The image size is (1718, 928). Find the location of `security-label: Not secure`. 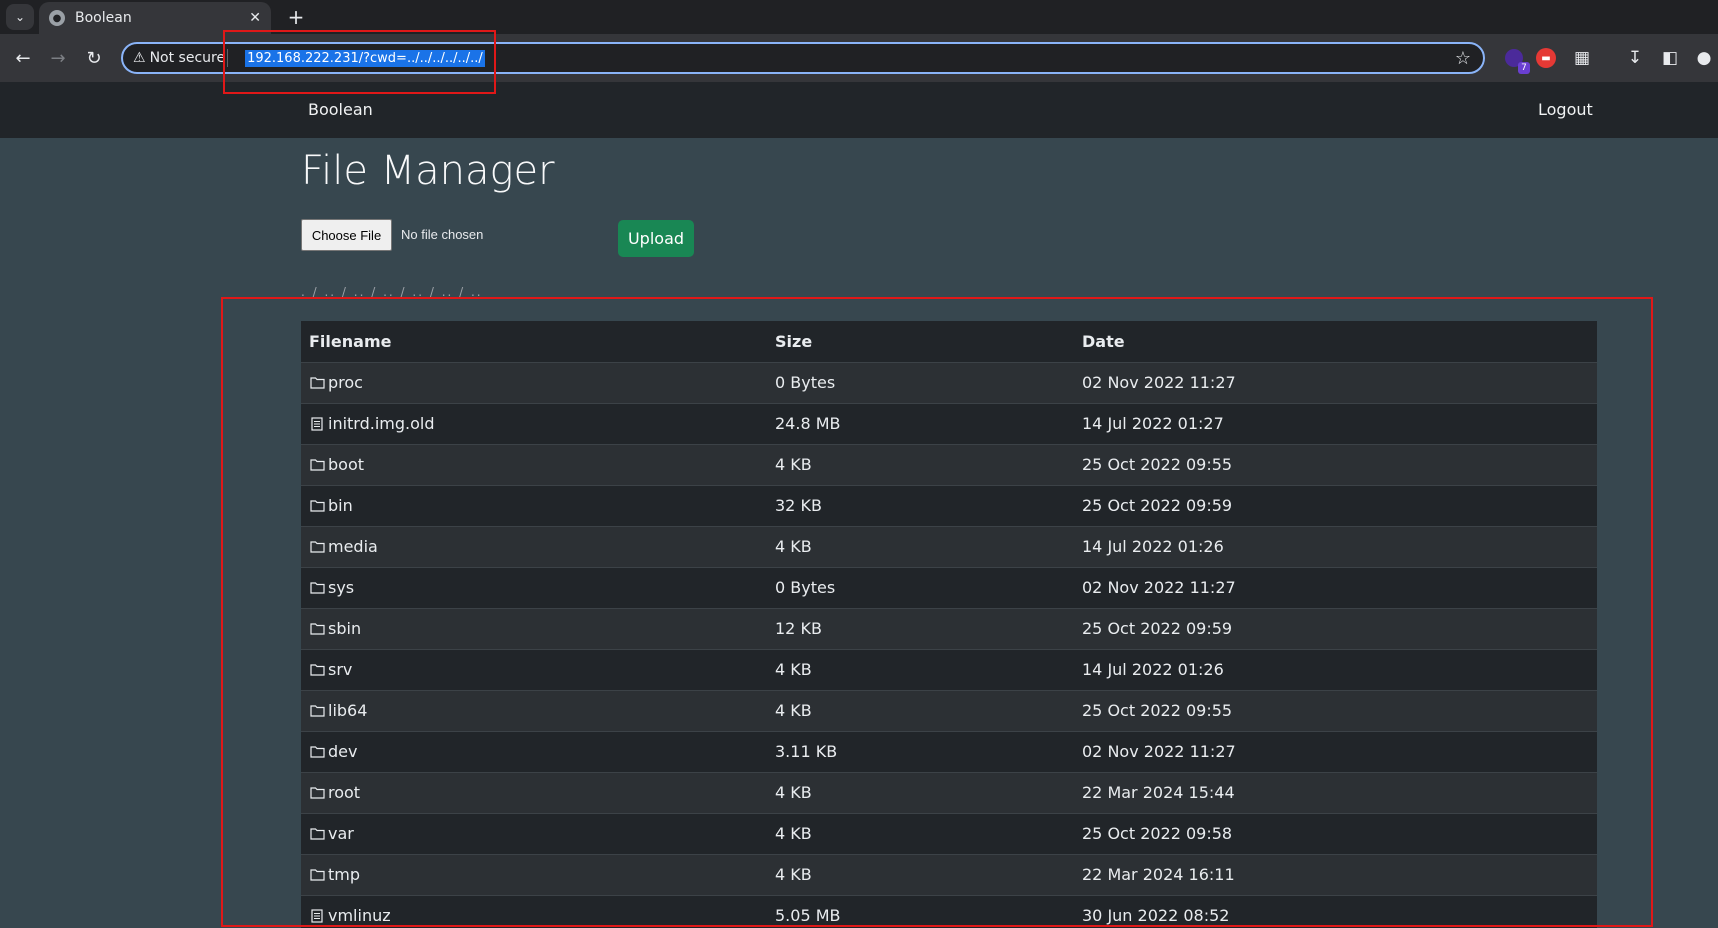

security-label: Not secure is located at coordinates (188, 58).